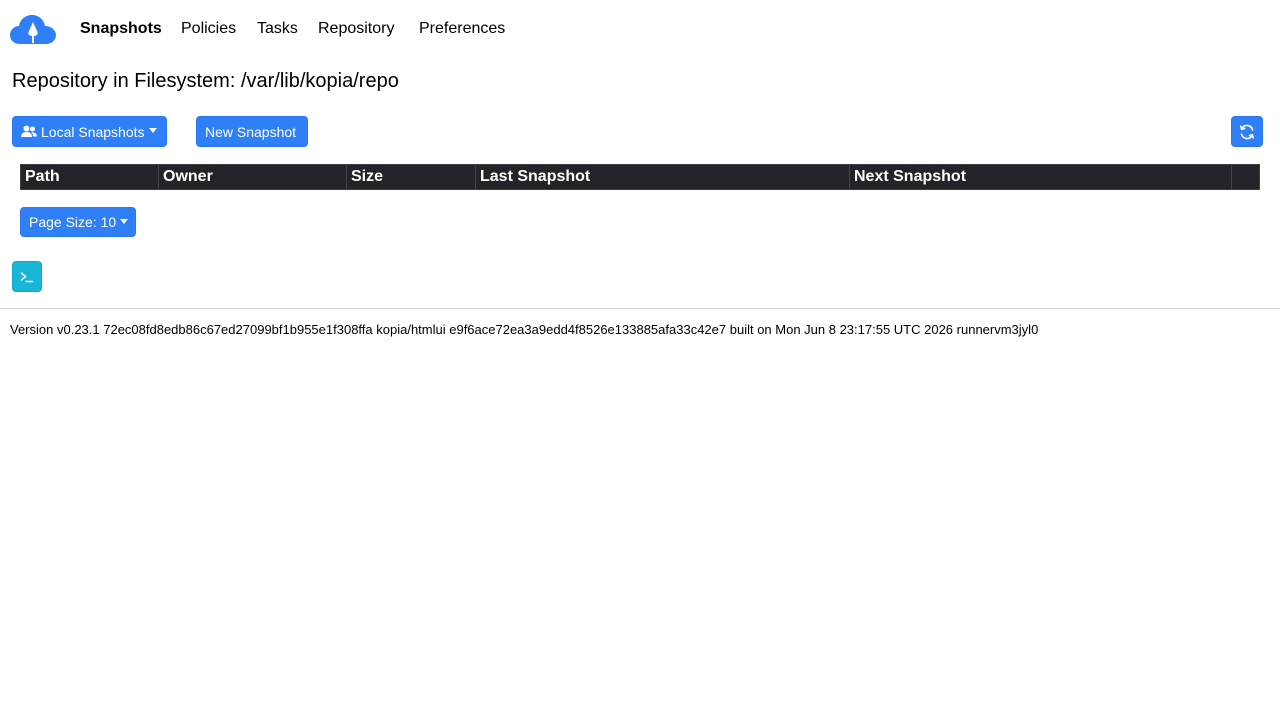  I want to click on nav-item-repository: Repository, so click(356, 29).